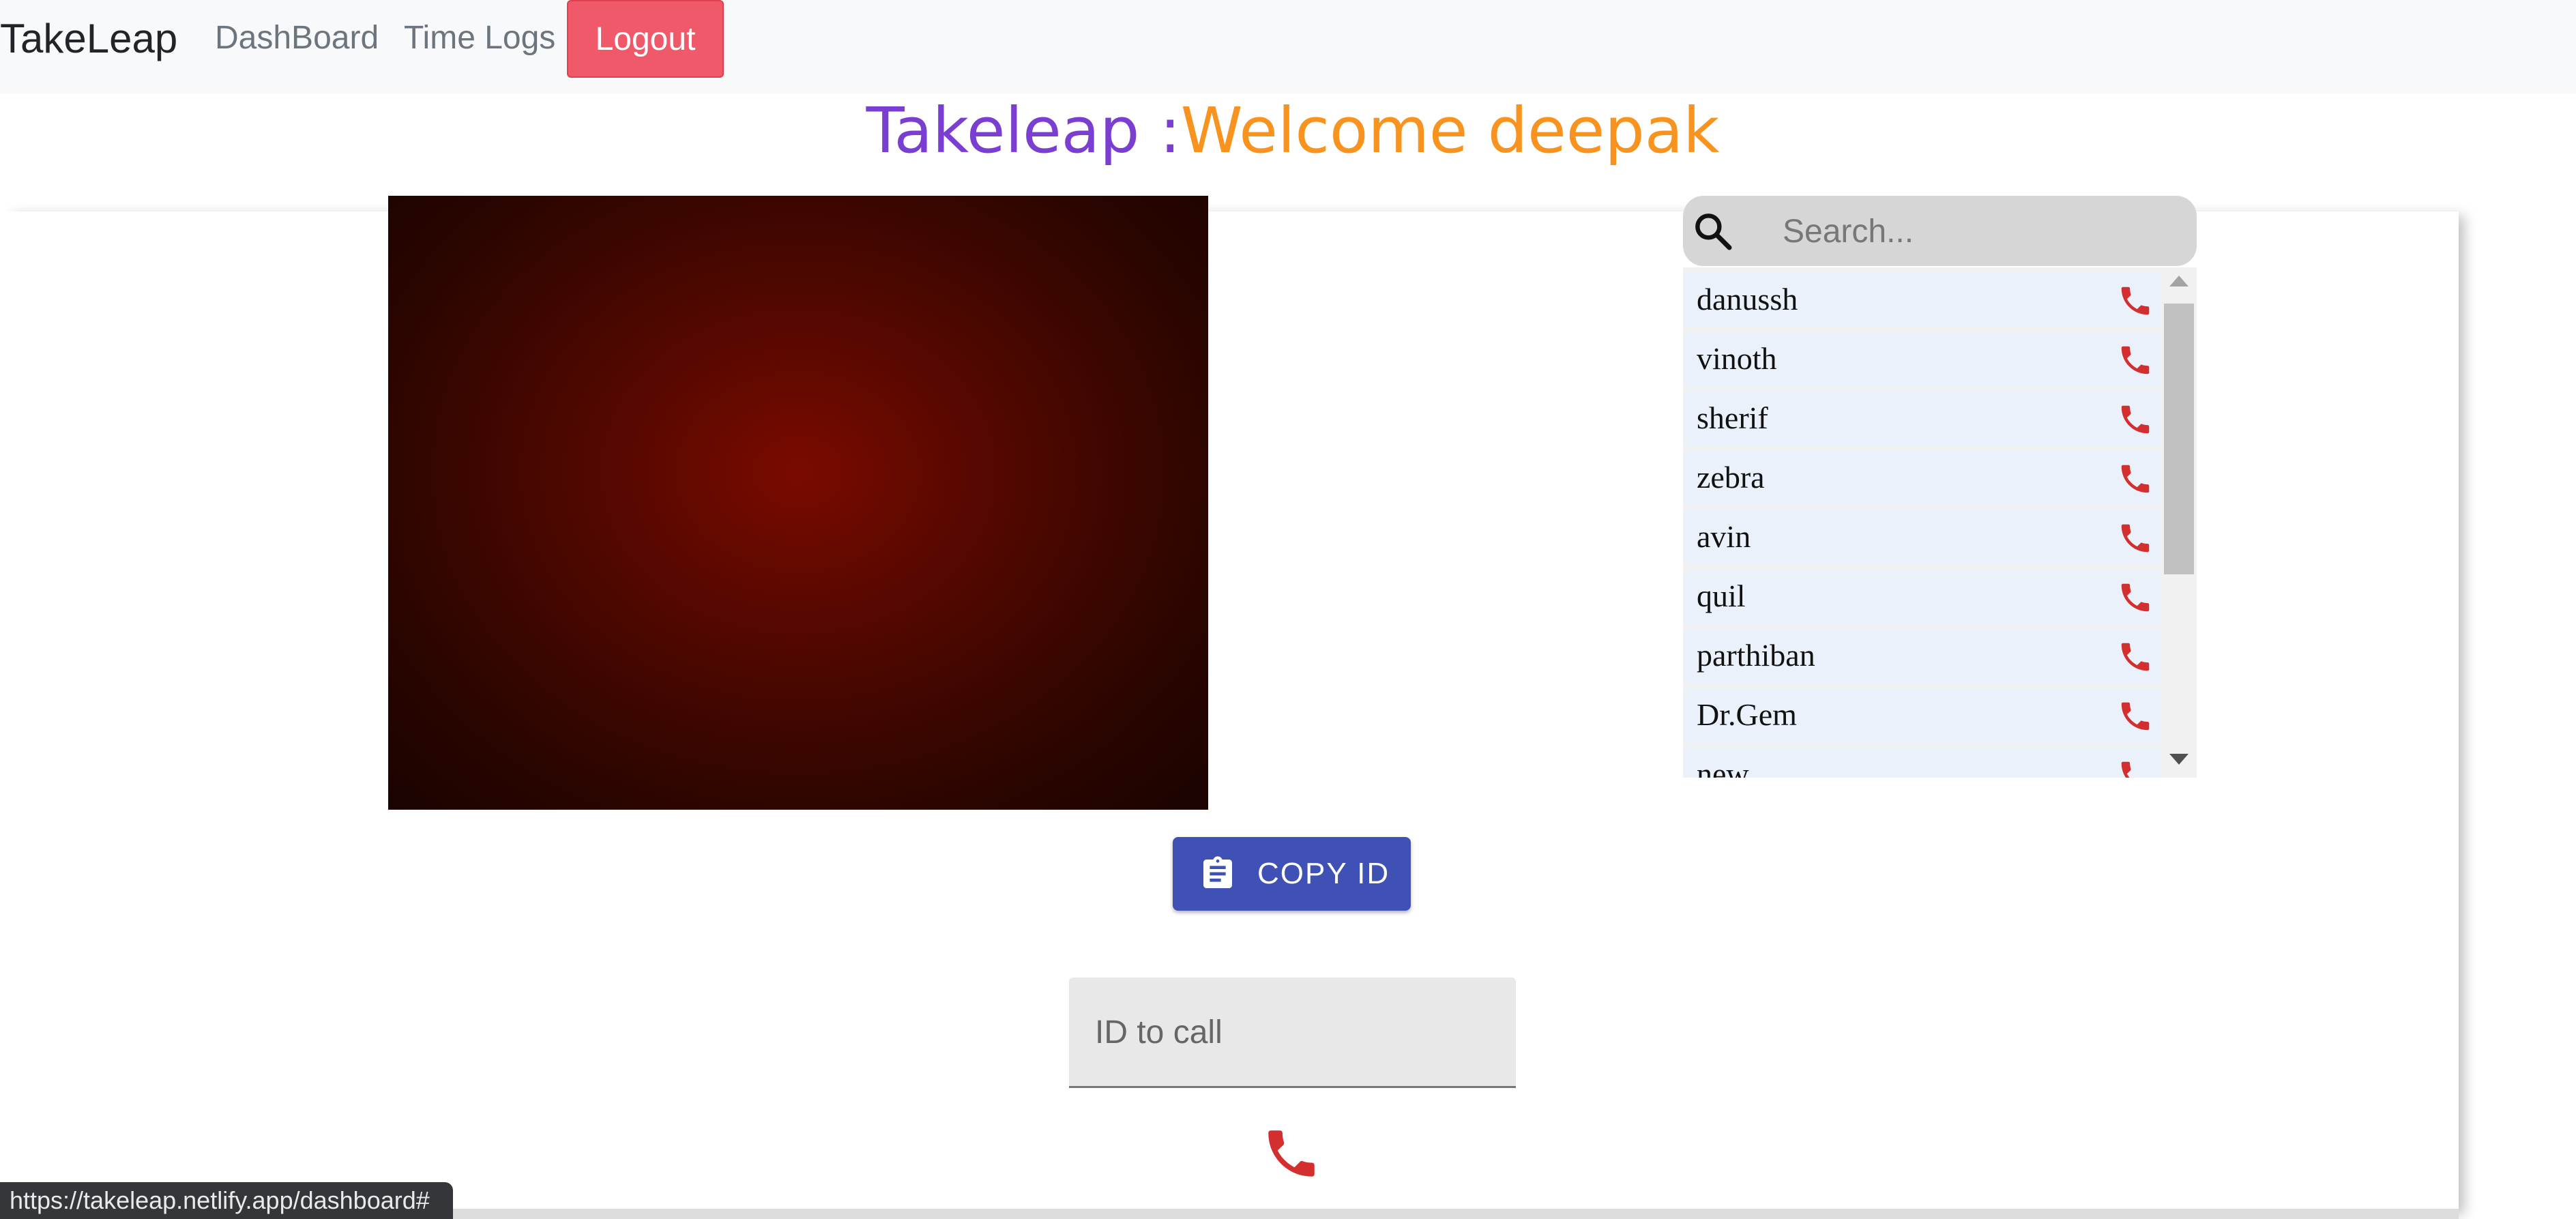 This screenshot has height=1219, width=2576. What do you see at coordinates (1924, 359) in the screenshot?
I see `list-item: vinoth` at bounding box center [1924, 359].